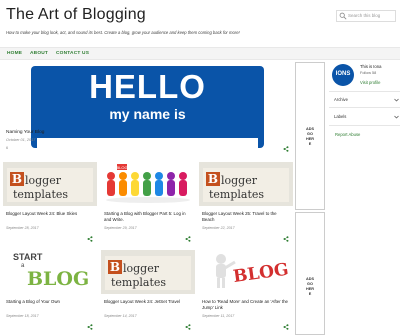 This screenshot has width=400, height=335. What do you see at coordinates (23, 266) in the screenshot?
I see `a-text: a` at bounding box center [23, 266].